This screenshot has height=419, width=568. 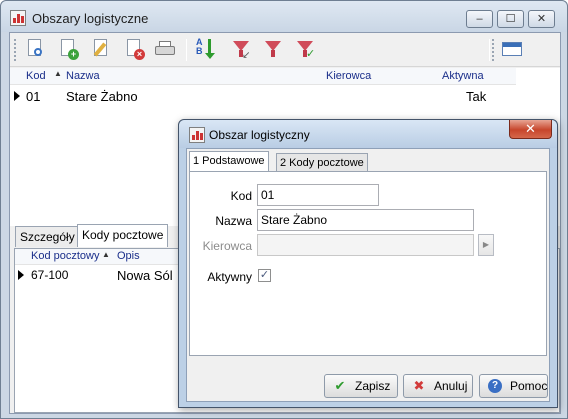 I want to click on cell-aktywna: Tak, so click(x=476, y=96).